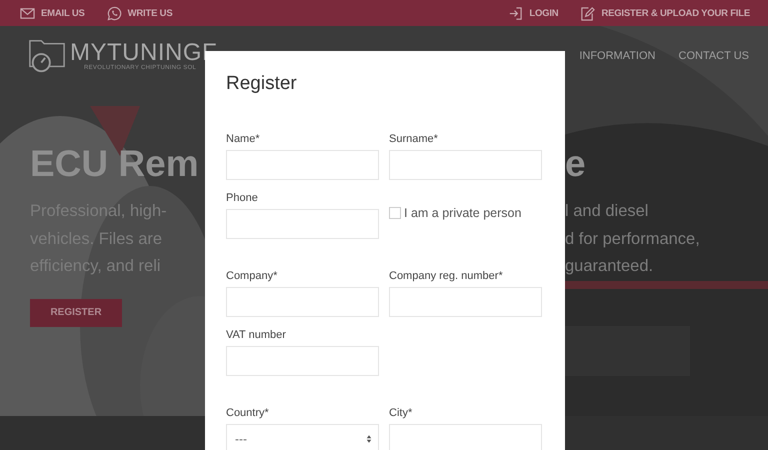  What do you see at coordinates (446, 276) in the screenshot?
I see `field-label: Company reg. number*` at bounding box center [446, 276].